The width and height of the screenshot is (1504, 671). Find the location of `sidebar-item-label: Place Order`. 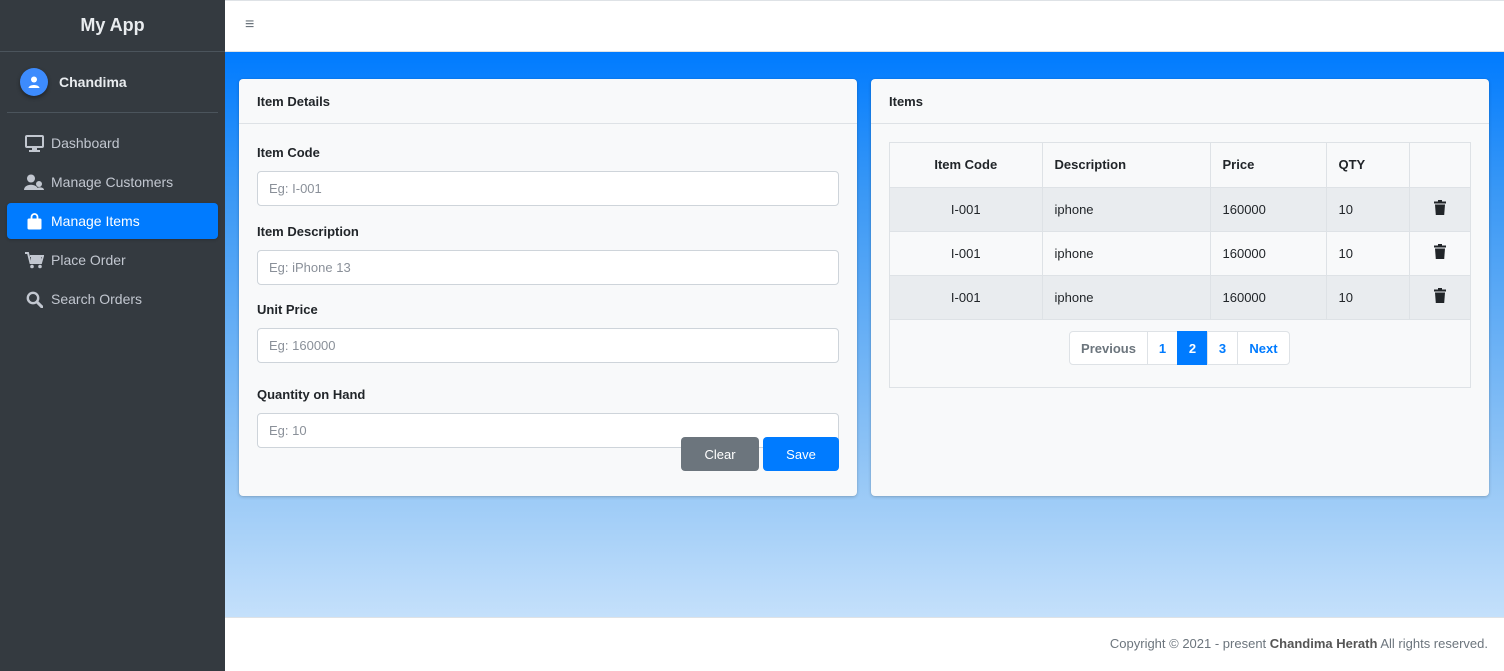

sidebar-item-label: Place Order is located at coordinates (88, 260).